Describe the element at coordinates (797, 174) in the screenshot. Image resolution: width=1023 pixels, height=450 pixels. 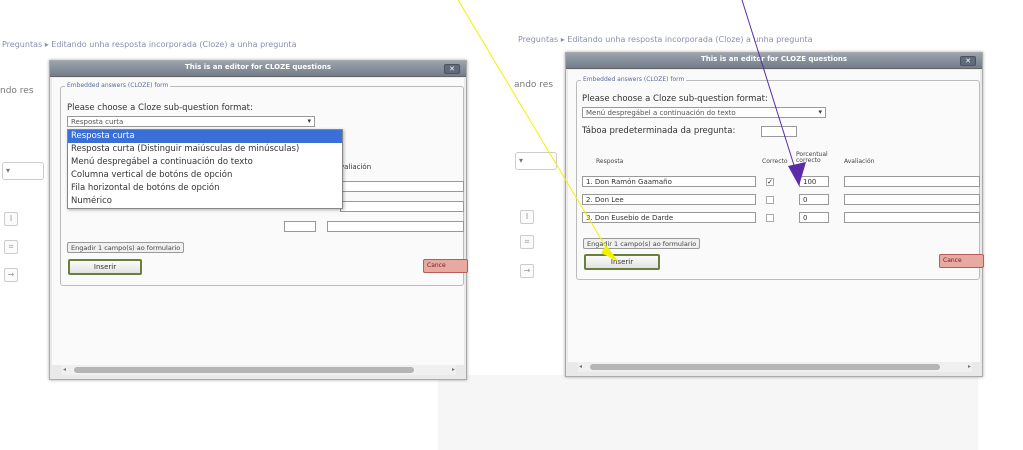
I see `purple-arrowhead-icon` at that location.